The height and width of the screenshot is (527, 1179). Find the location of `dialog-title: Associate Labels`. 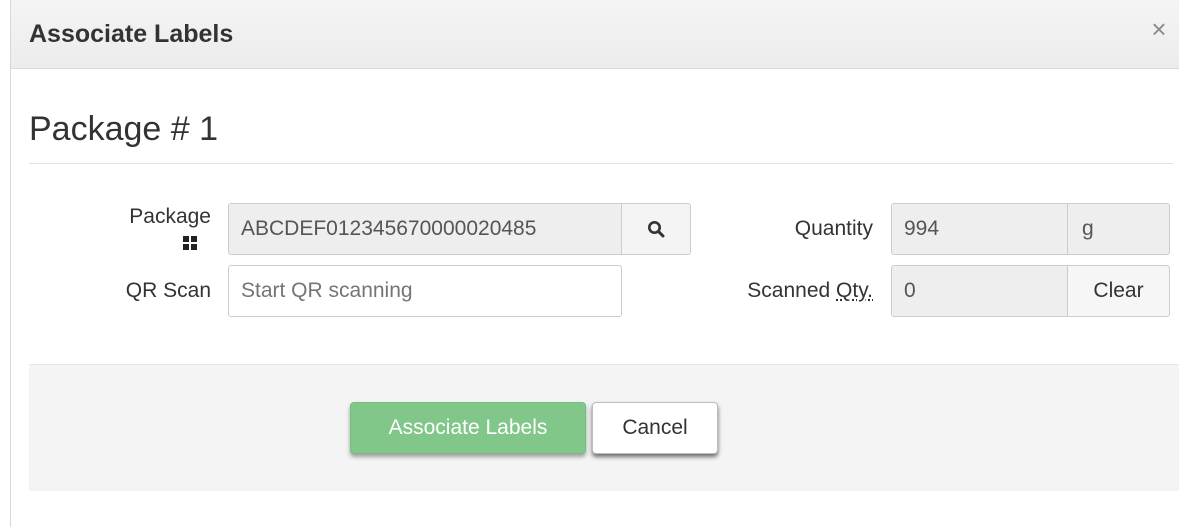

dialog-title: Associate Labels is located at coordinates (131, 34).